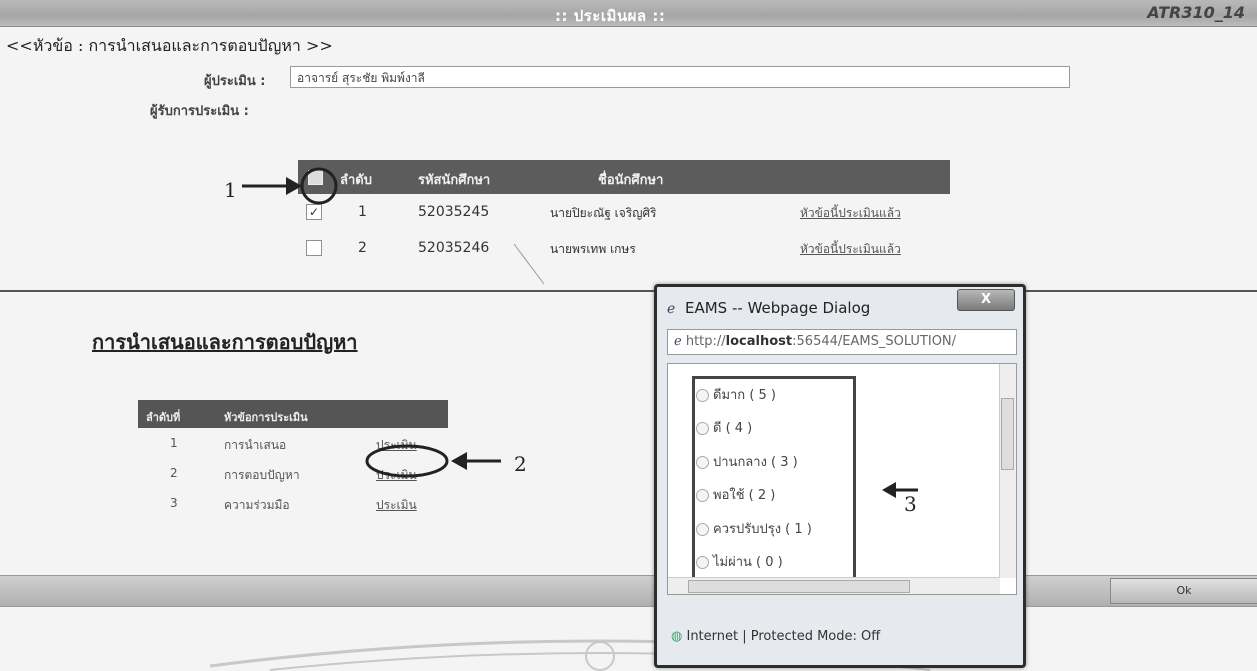 This screenshot has height=671, width=1257. What do you see at coordinates (255, 445) in the screenshot?
I see `criterion-name: การนำเสนอ` at bounding box center [255, 445].